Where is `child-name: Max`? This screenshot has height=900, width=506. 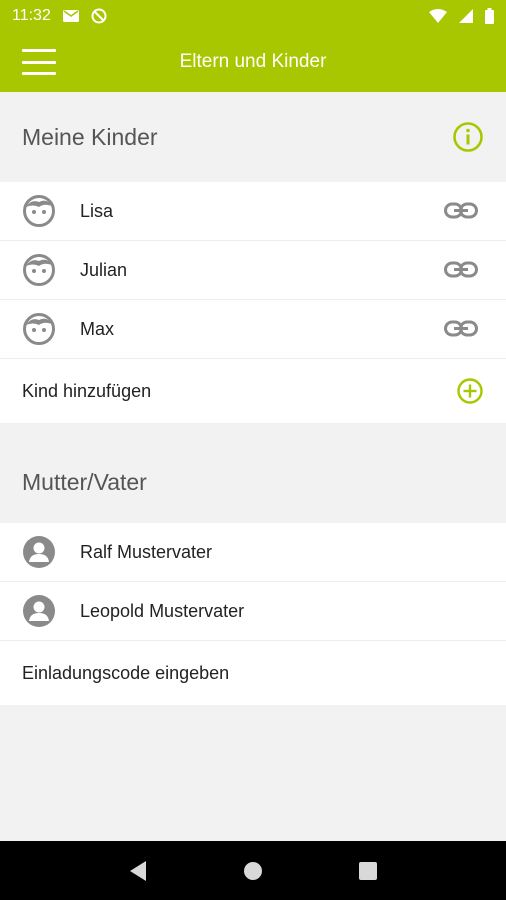
child-name: Max is located at coordinates (97, 328).